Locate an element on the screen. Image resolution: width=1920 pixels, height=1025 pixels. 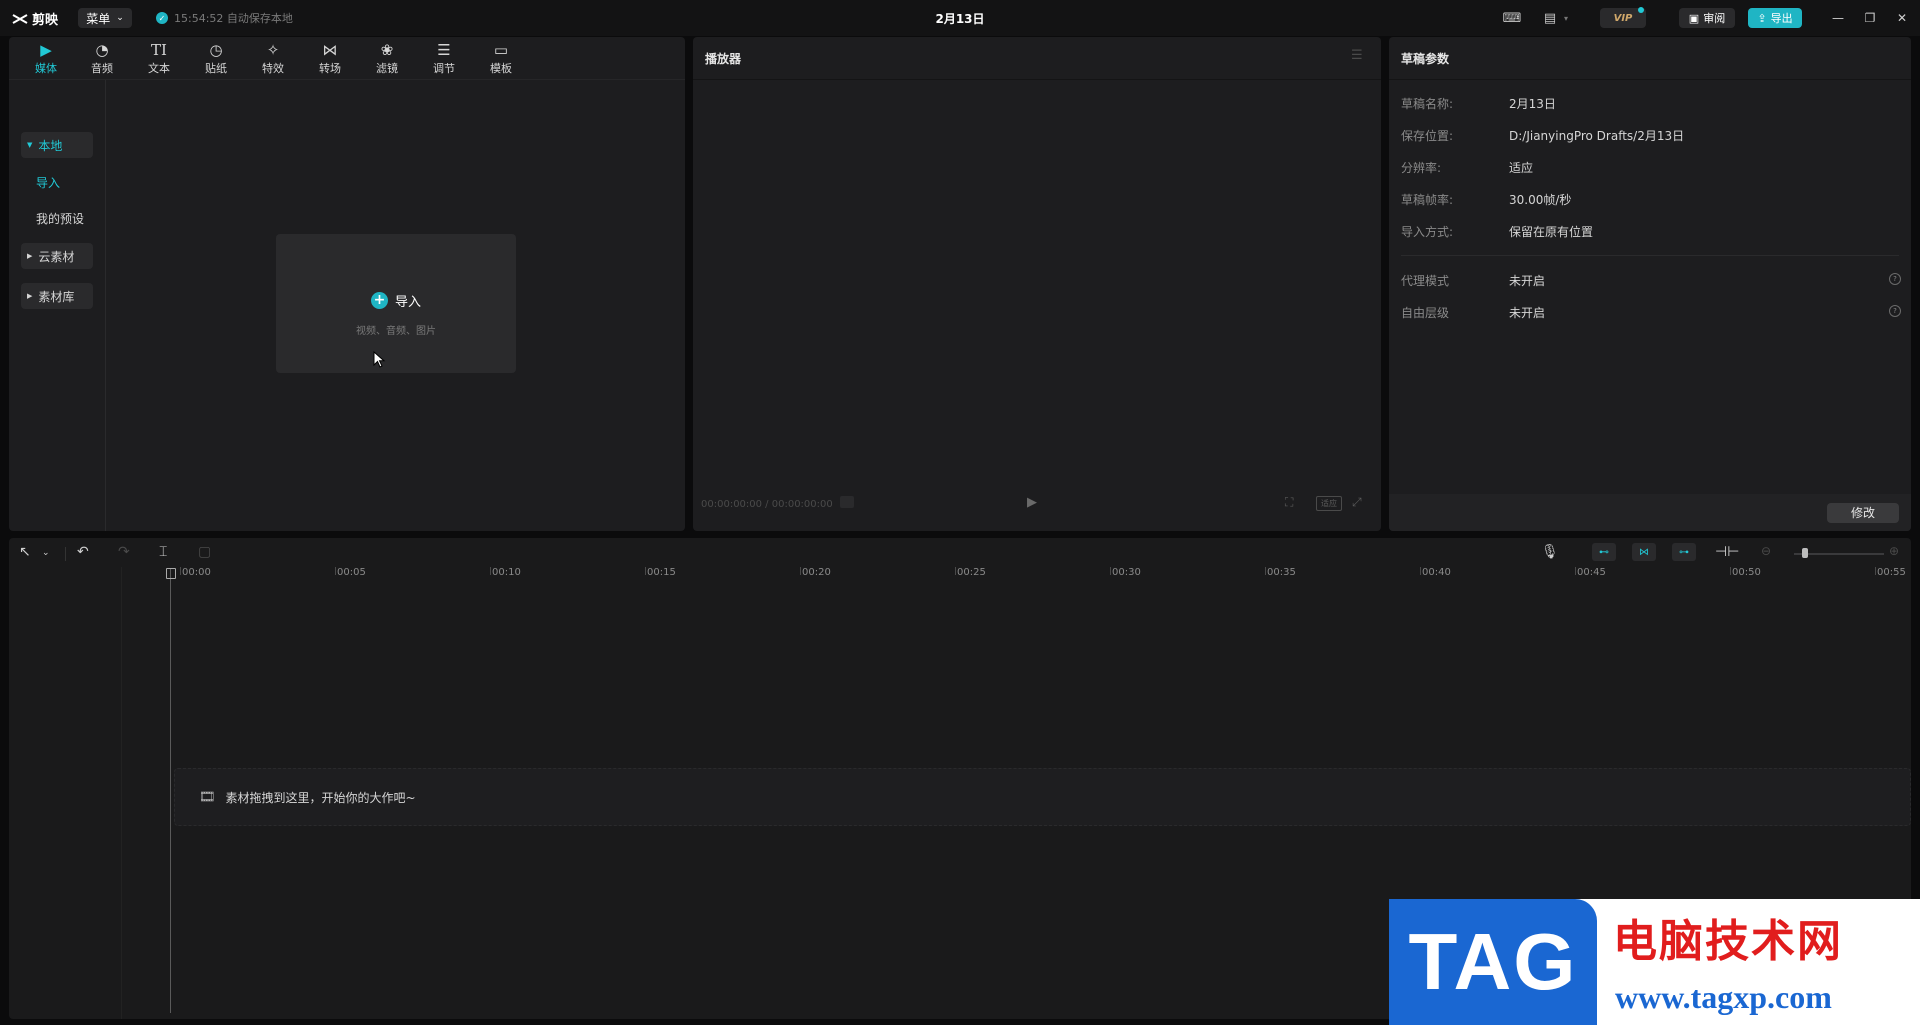
ratio-button: 适应 is located at coordinates (1329, 503).